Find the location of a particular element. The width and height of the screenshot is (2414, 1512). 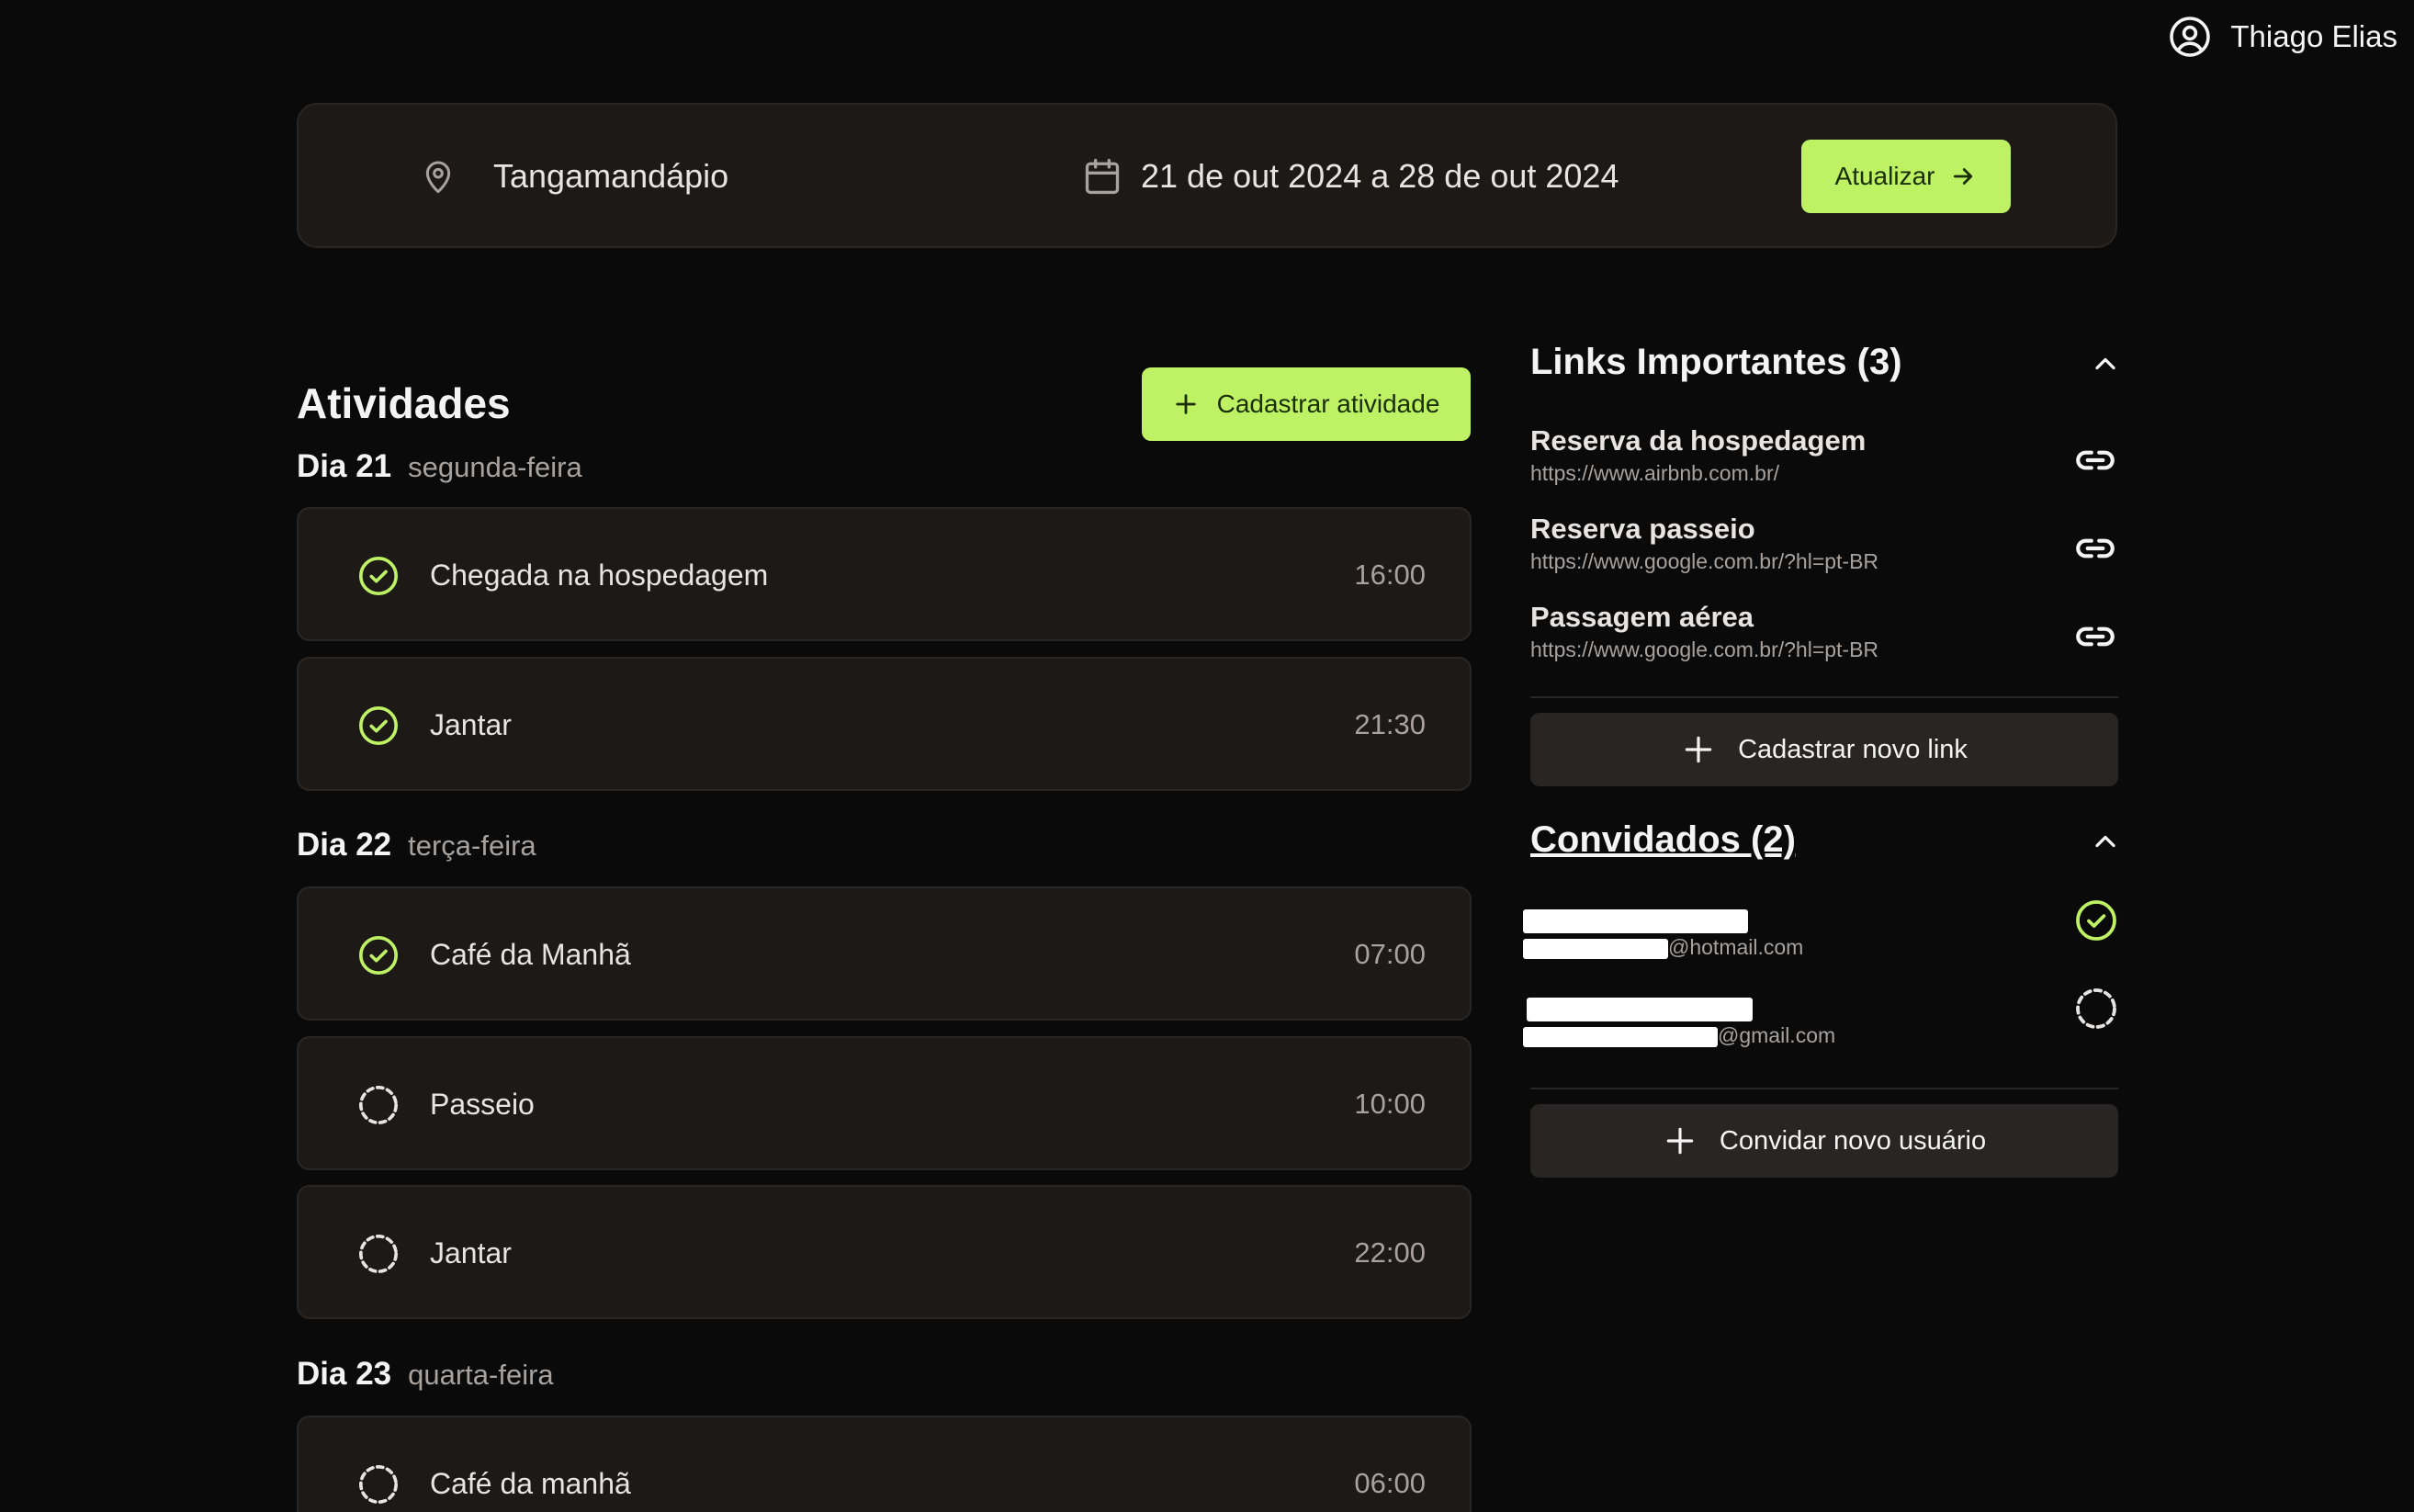

activity-time: 22:00 is located at coordinates (1390, 1252).